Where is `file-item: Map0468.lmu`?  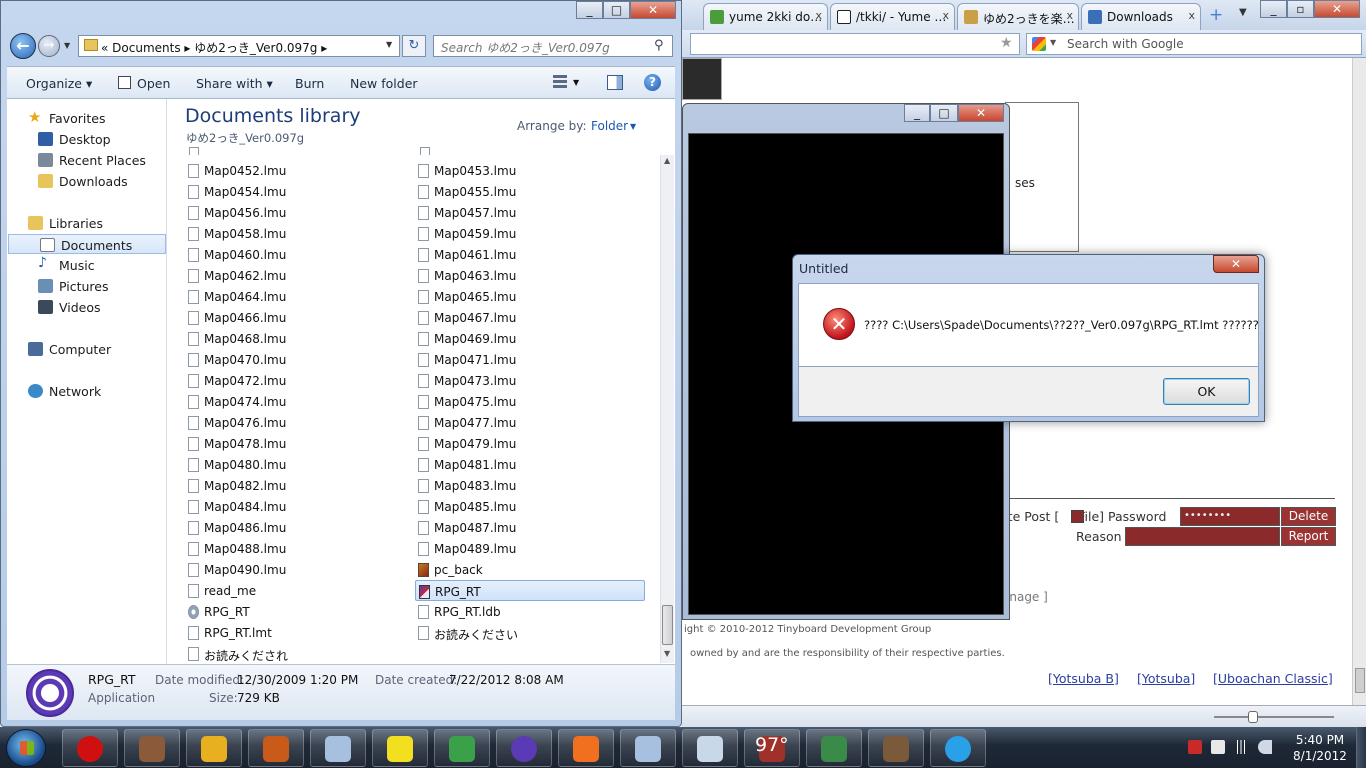 file-item: Map0468.lmu is located at coordinates (300, 338).